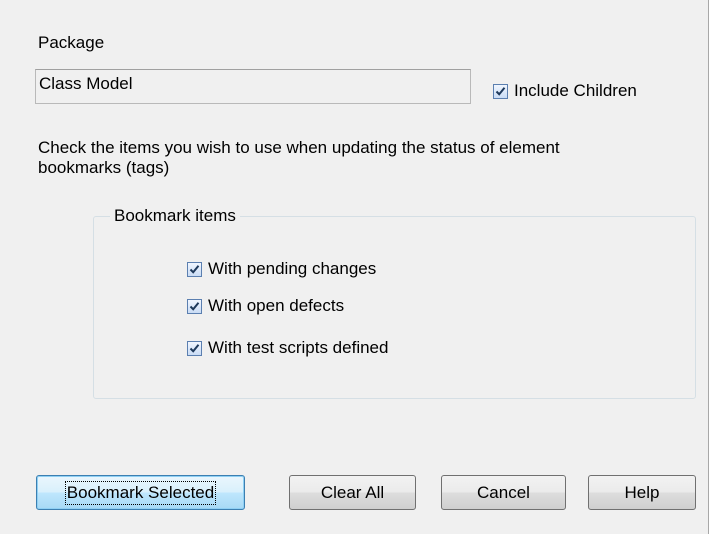  I want to click on cancel-button: Cancel, so click(503, 492).